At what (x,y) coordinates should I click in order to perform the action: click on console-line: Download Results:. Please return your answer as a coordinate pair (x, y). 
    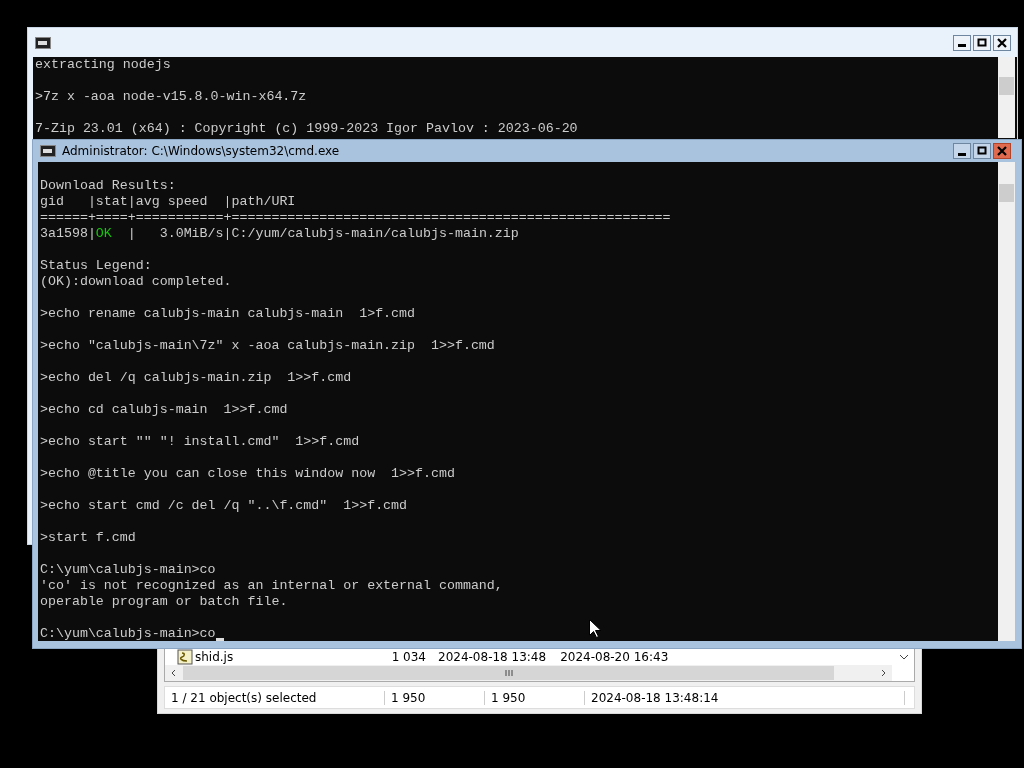
    Looking at the image, I should click on (108, 186).